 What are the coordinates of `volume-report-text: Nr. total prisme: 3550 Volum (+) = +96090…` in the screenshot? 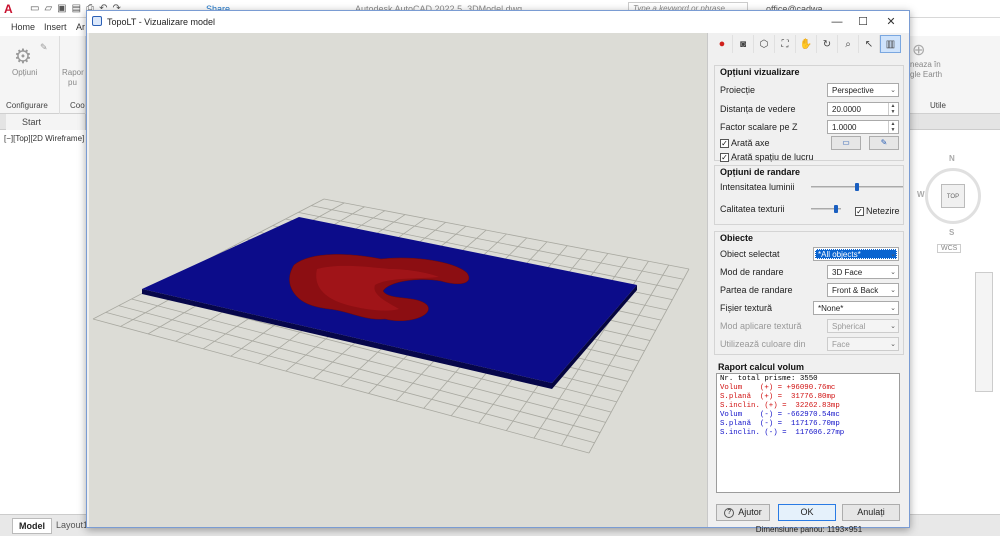 It's located at (808, 433).